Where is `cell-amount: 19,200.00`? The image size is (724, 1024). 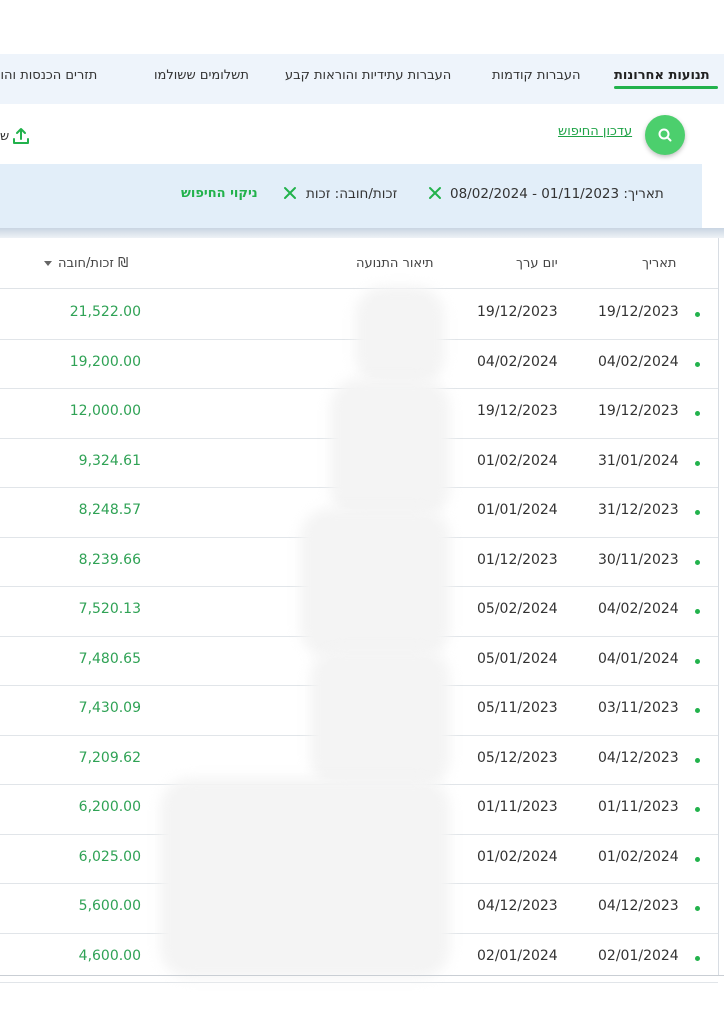 cell-amount: 19,200.00 is located at coordinates (105, 361).